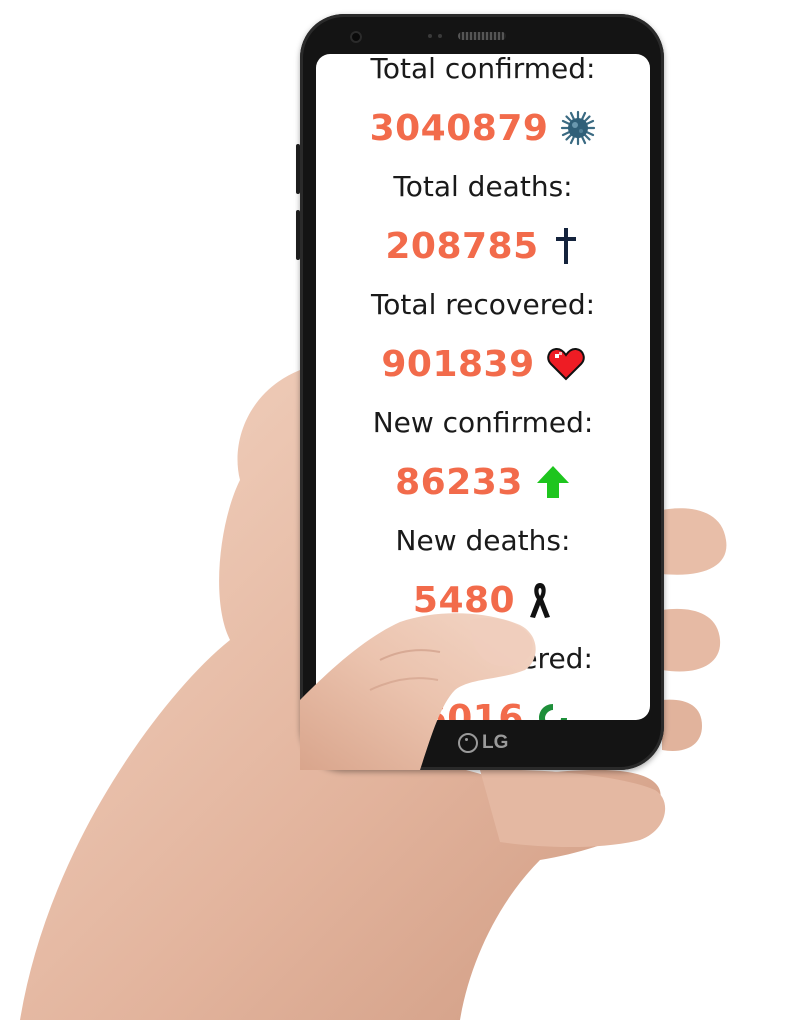  I want to click on stat-new-confirmed: New confirmed: 86233, so click(483, 465).